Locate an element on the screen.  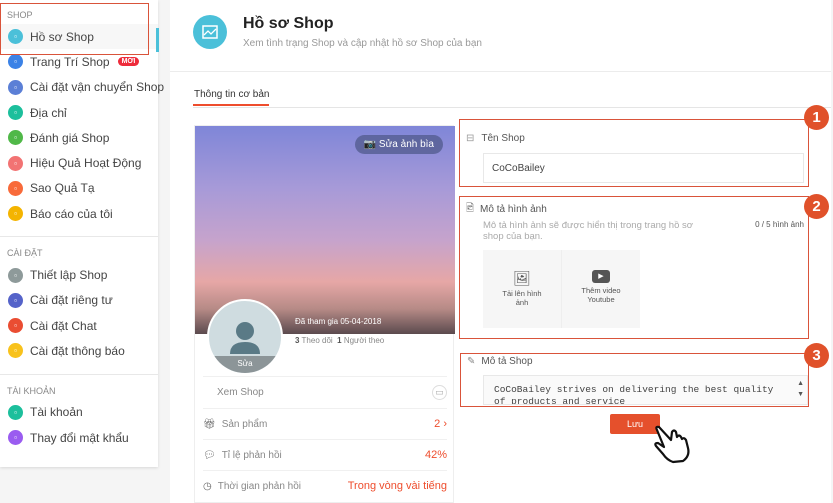
sidebar-item: ▫ Thiết lập Shop is located at coordinates (79, 274).